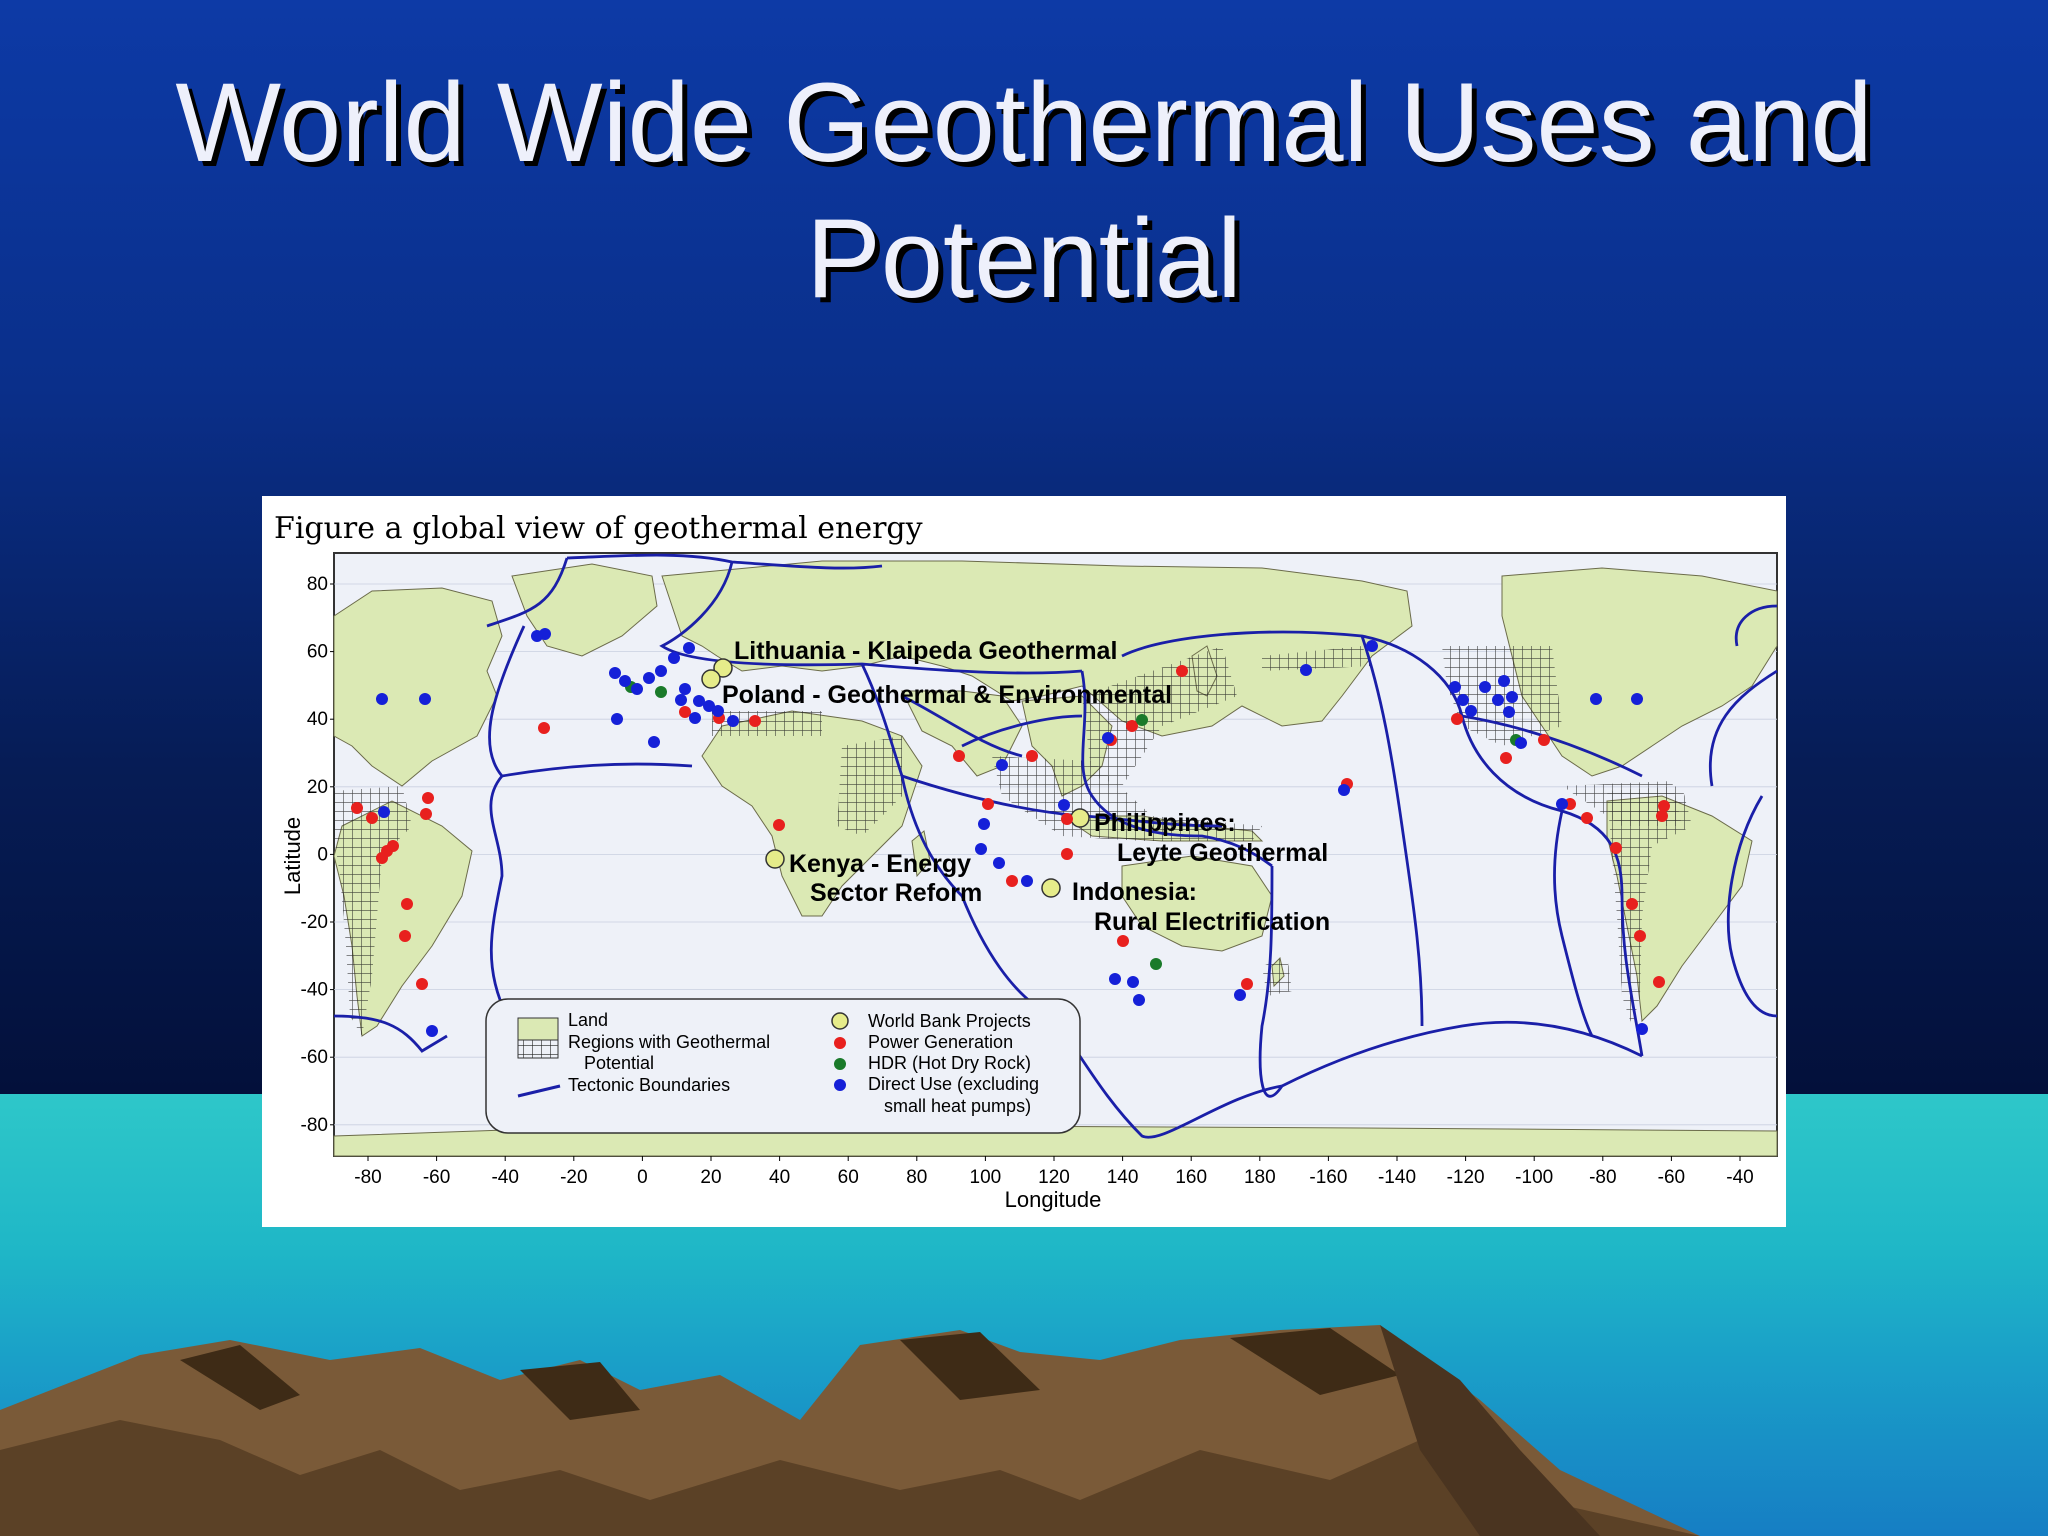  I want to click on x-tick-label: -40, so click(504, 1177).